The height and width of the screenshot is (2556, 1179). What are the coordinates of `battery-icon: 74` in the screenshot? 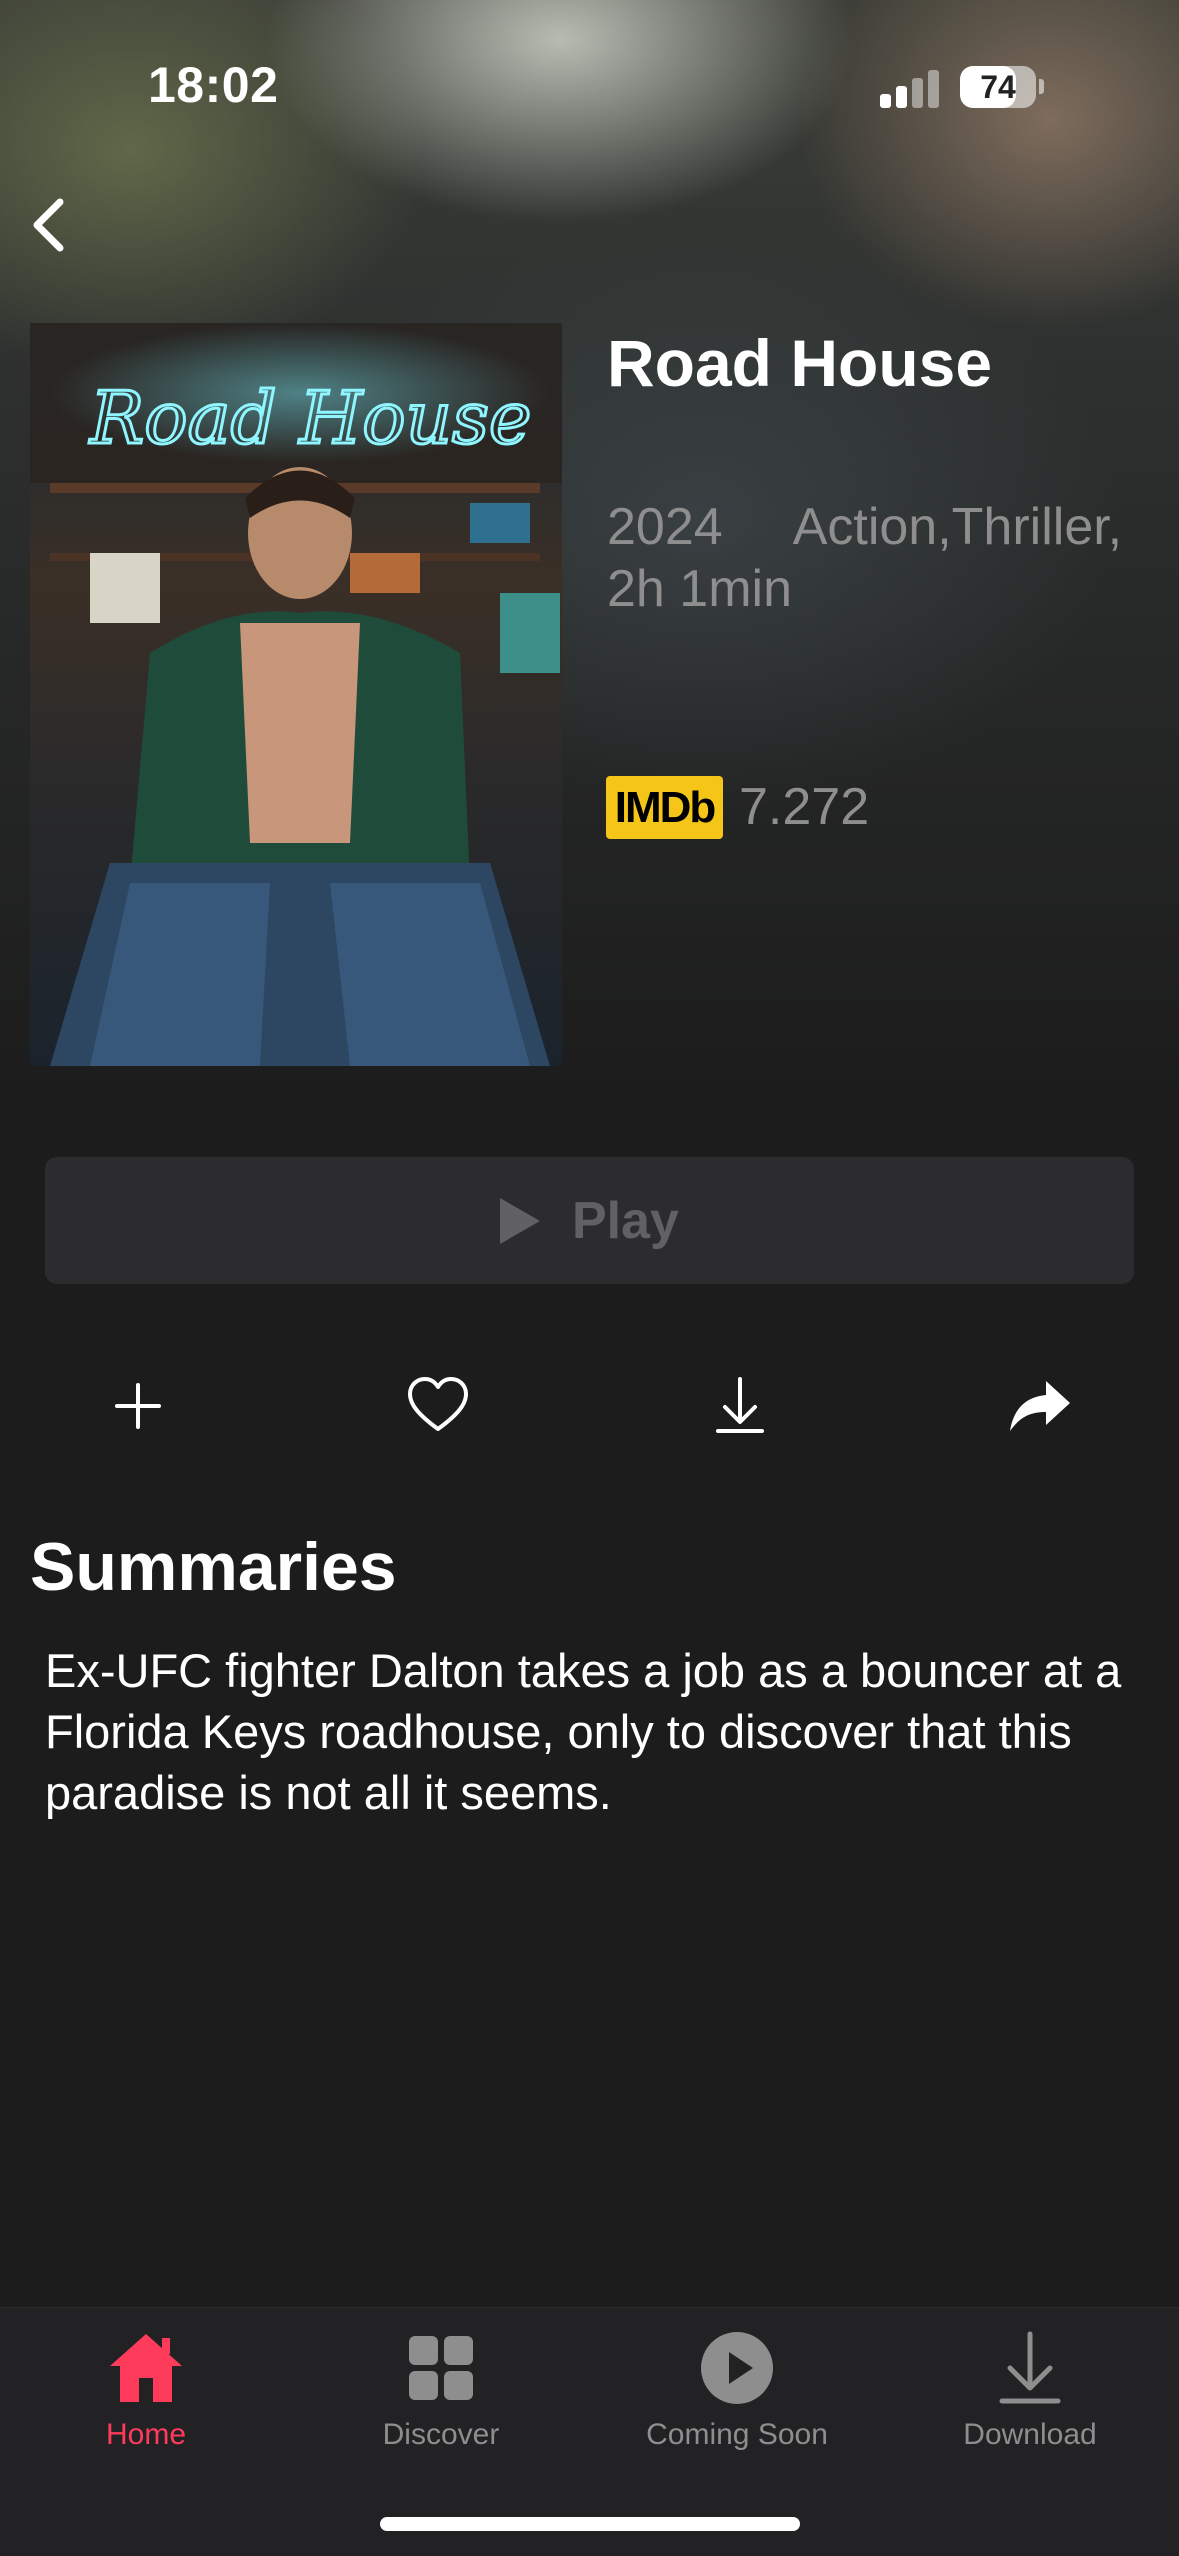 It's located at (998, 87).